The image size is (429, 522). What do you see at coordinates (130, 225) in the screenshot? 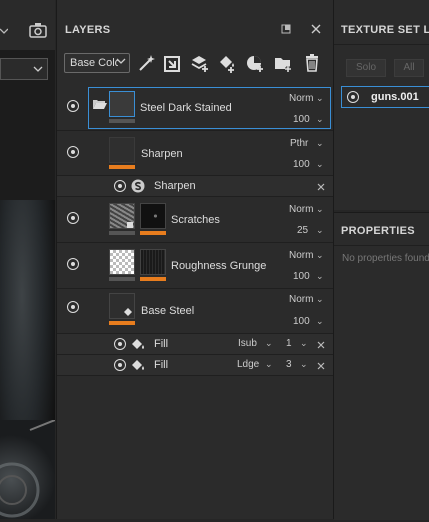
I see `fill-indicator` at bounding box center [130, 225].